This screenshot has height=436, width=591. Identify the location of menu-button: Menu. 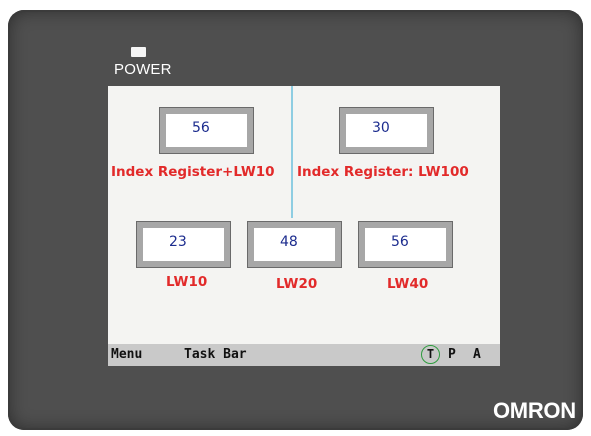
(126, 354).